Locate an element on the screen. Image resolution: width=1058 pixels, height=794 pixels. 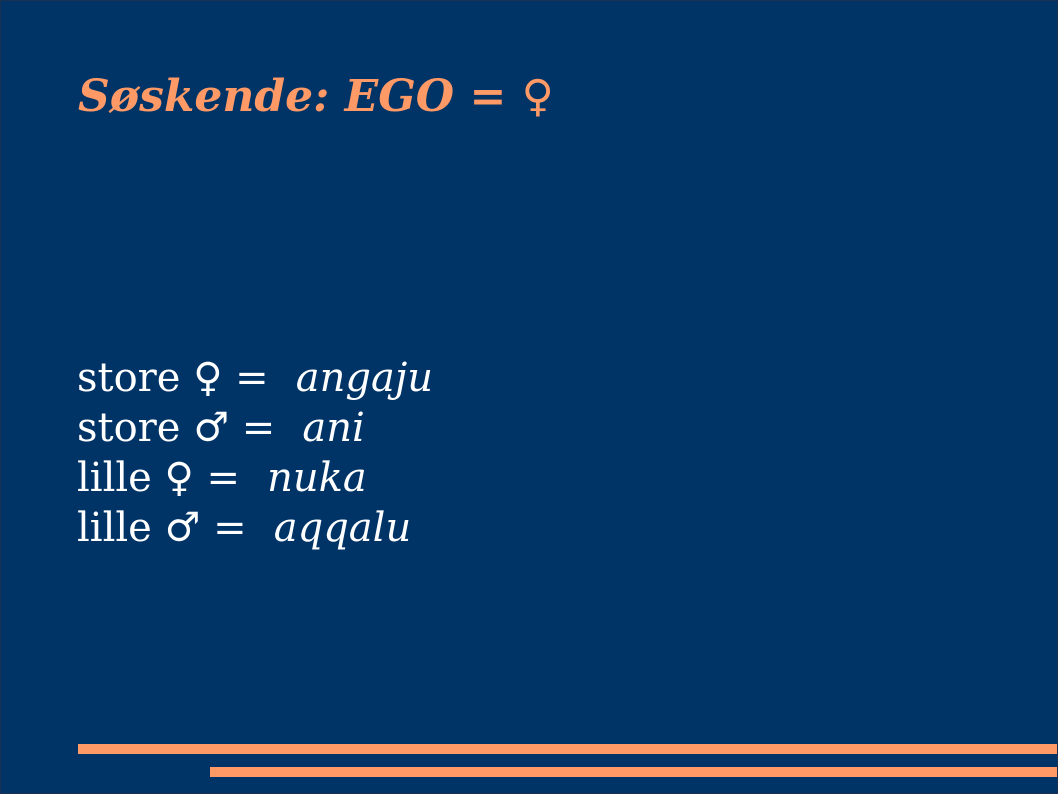
kinship-term: aqqalu is located at coordinates (342, 528).